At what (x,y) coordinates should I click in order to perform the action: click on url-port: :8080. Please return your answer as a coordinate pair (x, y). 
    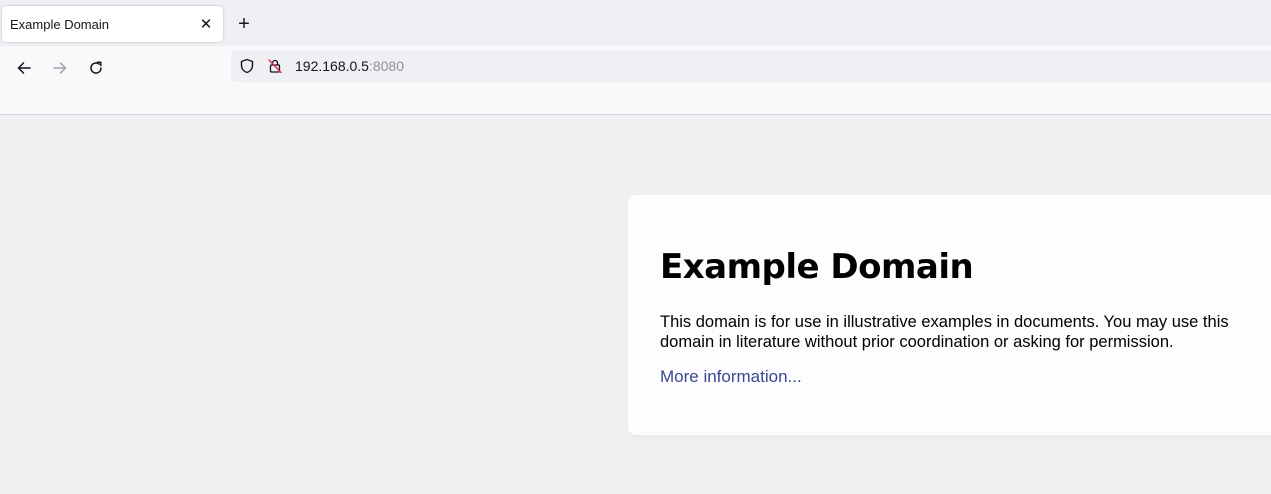
    Looking at the image, I should click on (386, 66).